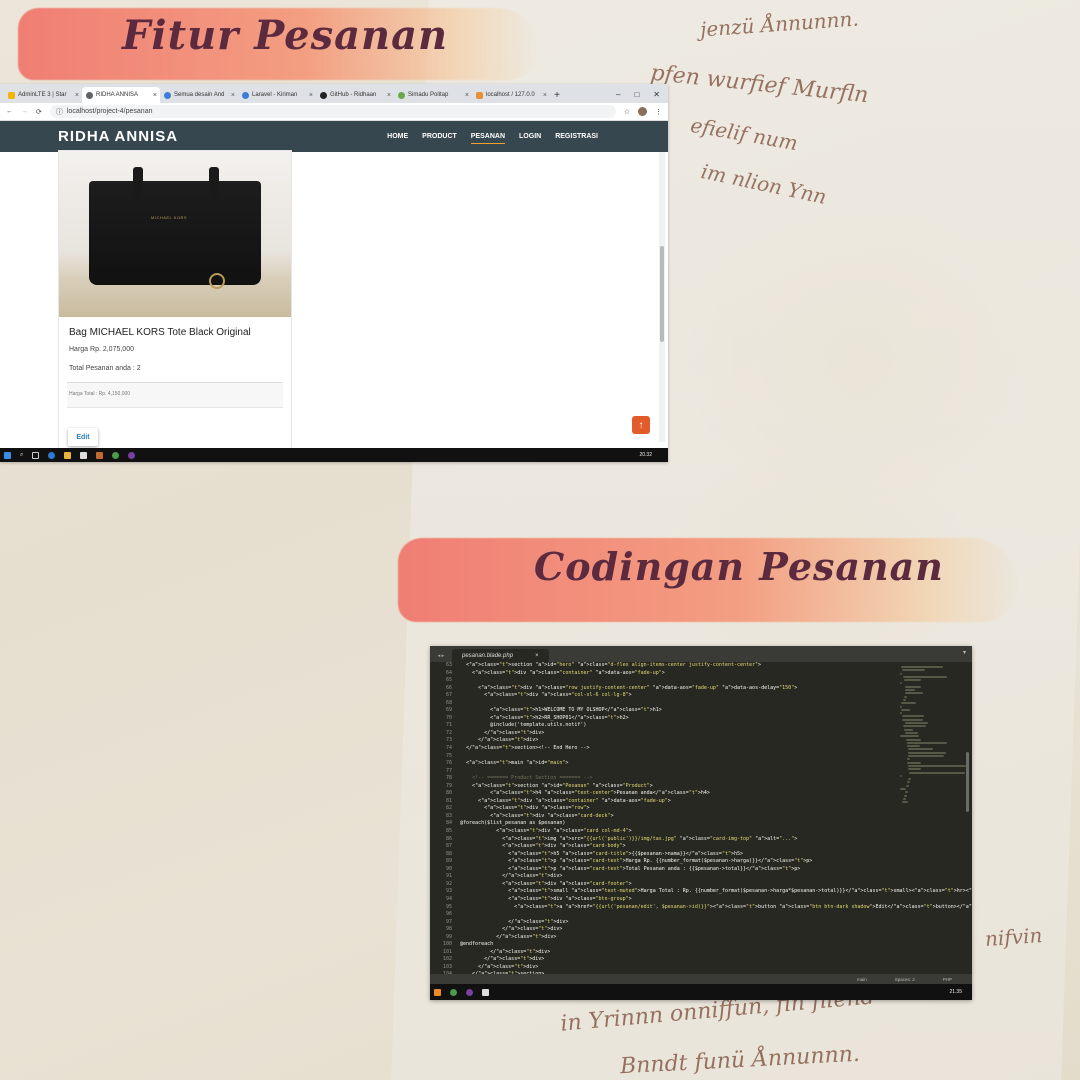 The height and width of the screenshot is (1080, 1080). What do you see at coordinates (52, 455) in the screenshot?
I see `edge-icon` at bounding box center [52, 455].